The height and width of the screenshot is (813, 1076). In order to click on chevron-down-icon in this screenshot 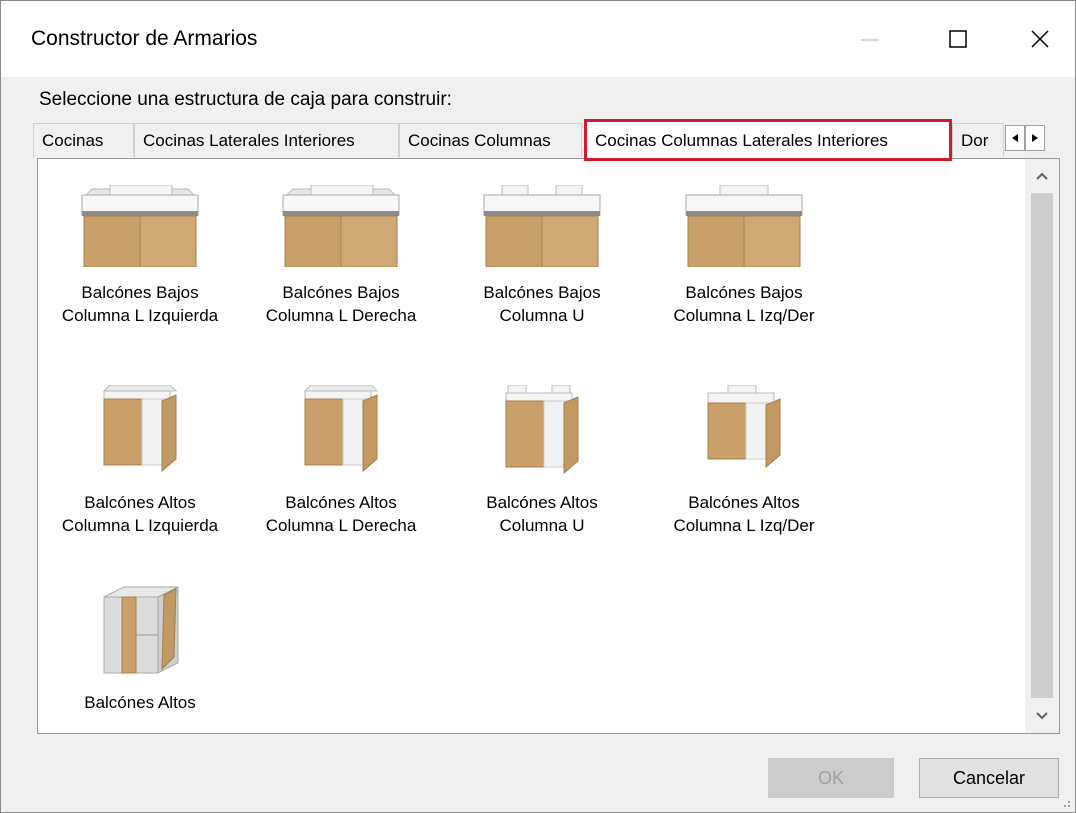, I will do `click(1042, 716)`.